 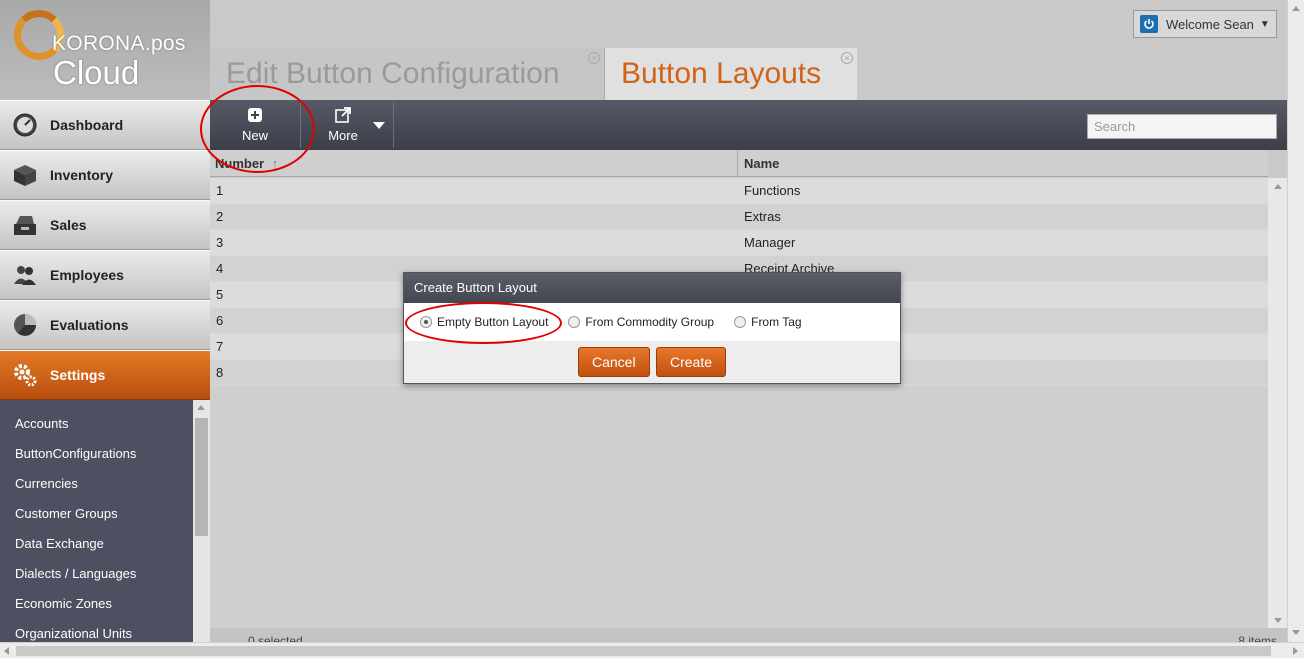 I want to click on more-dropdown-button, so click(x=379, y=125).